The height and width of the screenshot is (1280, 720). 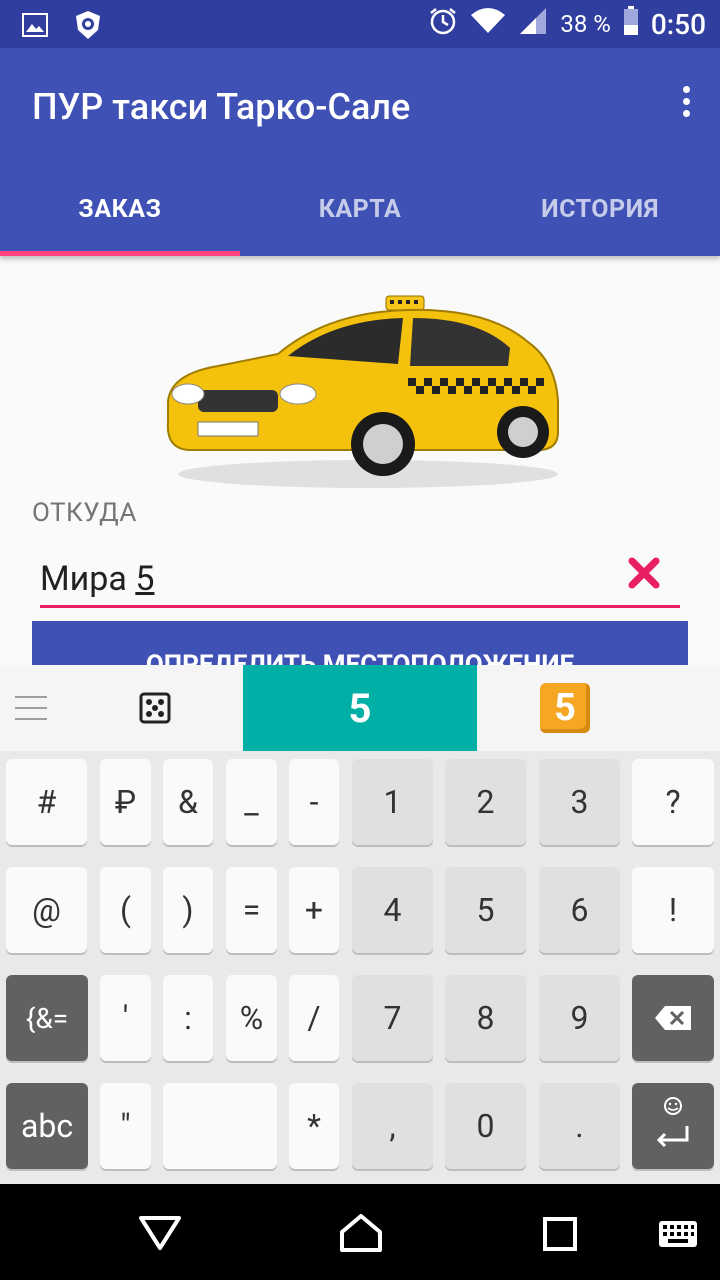 I want to click on key-paren-open: (, so click(x=125, y=910).